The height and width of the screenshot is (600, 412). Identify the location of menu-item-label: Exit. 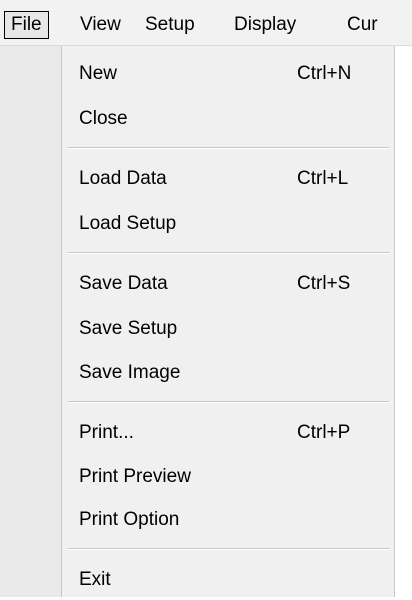
(95, 579).